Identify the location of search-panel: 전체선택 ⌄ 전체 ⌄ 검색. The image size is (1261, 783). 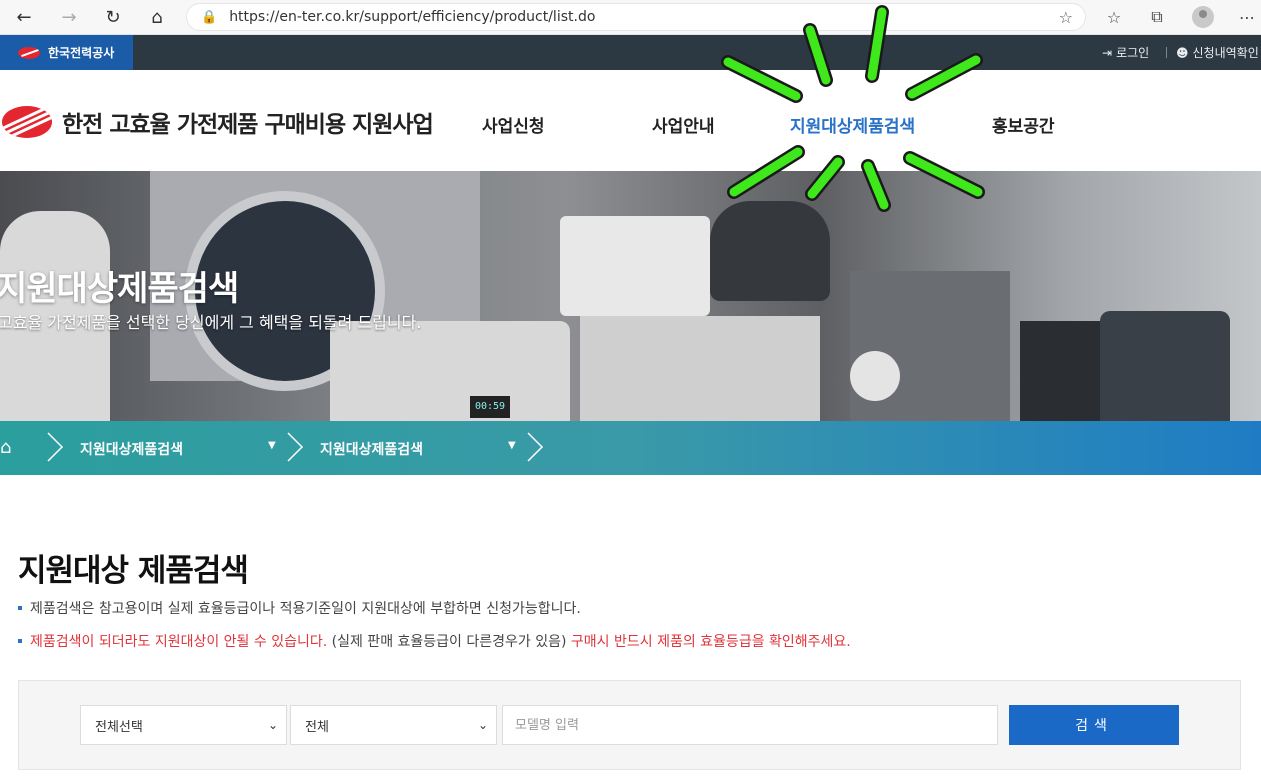
(629, 725).